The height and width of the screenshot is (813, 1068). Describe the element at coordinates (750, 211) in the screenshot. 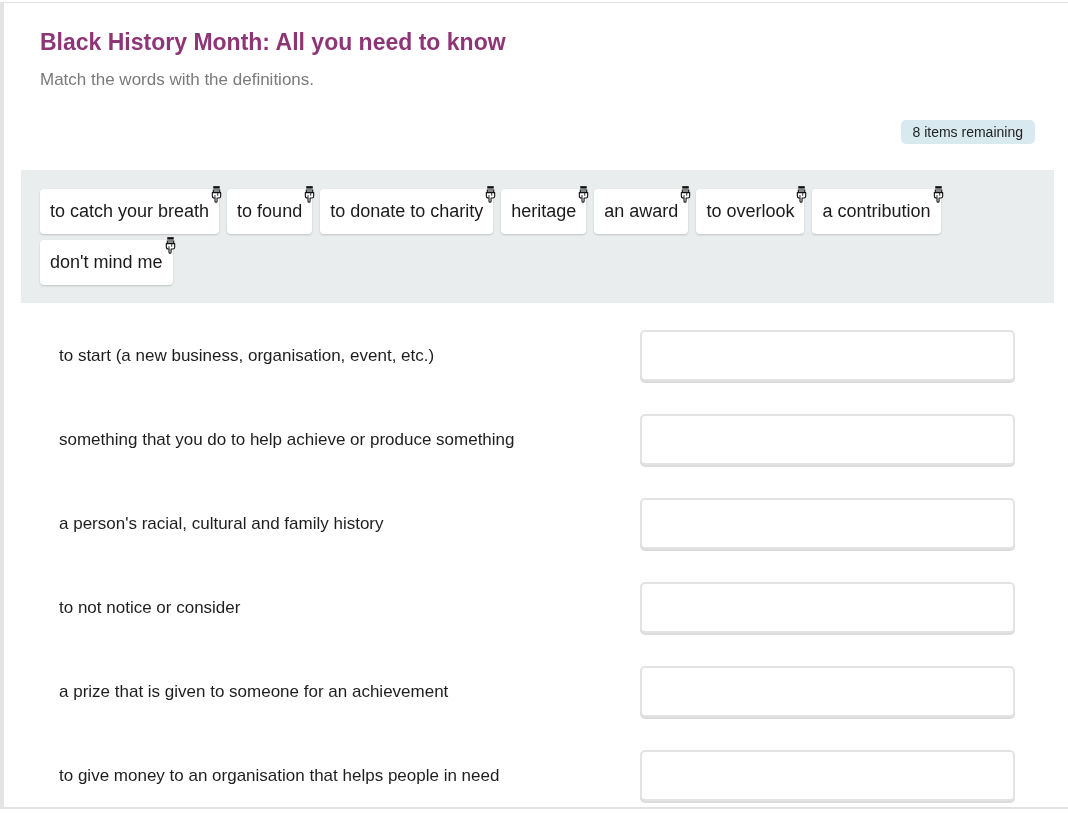

I see `word-chip: to overlook` at that location.